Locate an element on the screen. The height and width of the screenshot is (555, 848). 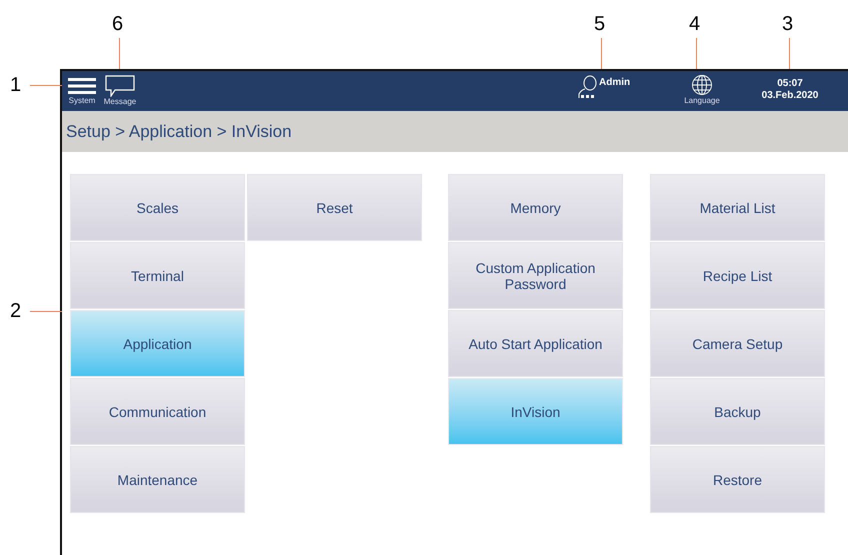
clock-time: 05:07 is located at coordinates (790, 84).